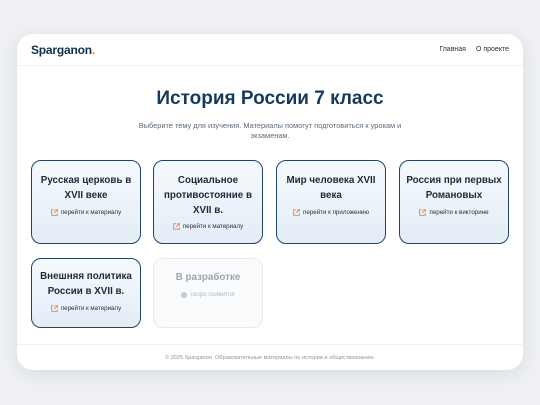 The height and width of the screenshot is (405, 540). I want to click on nav-link-about: О проекте, so click(492, 49).